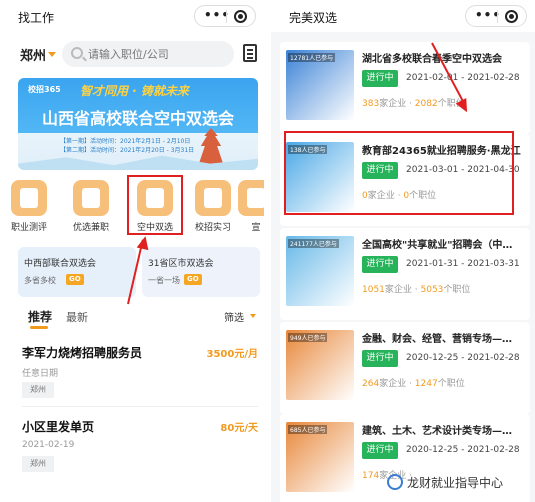 This screenshot has width=535, height=502. Describe the element at coordinates (33, 54) in the screenshot. I see `city-selector: 郑州` at that location.